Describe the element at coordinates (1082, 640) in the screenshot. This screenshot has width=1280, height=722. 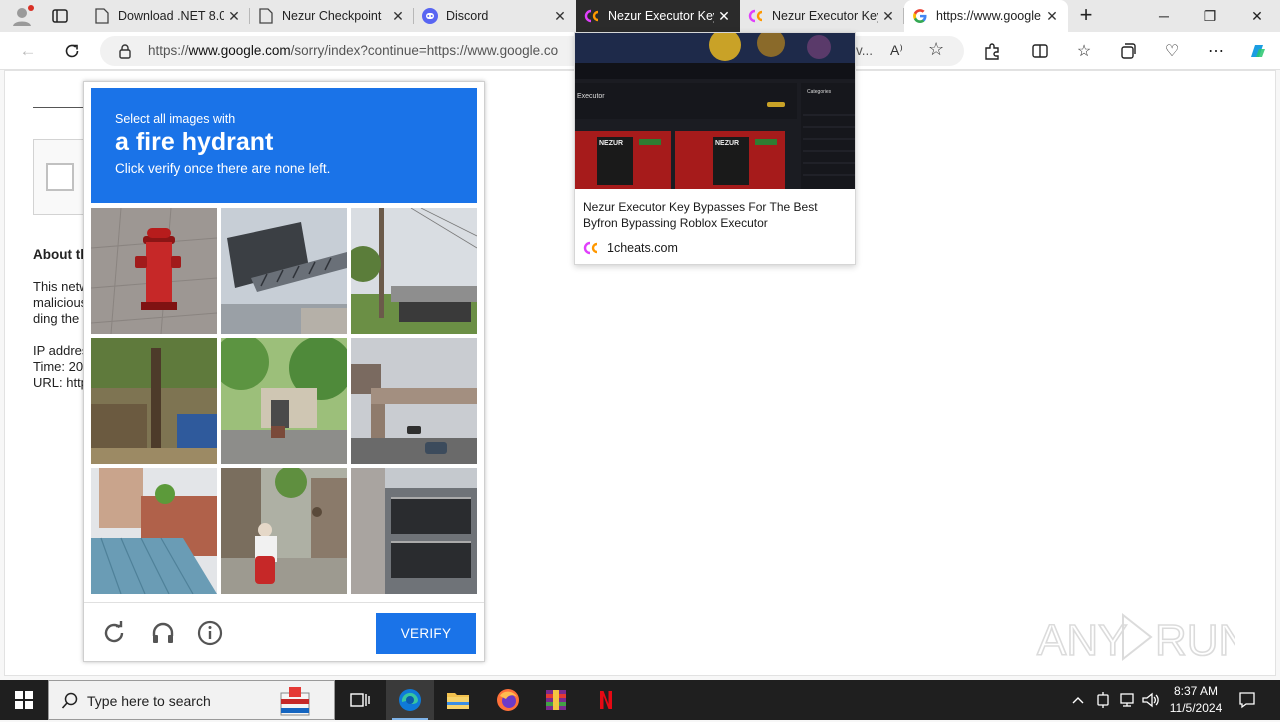
I see `svg-text: ANY` at that location.